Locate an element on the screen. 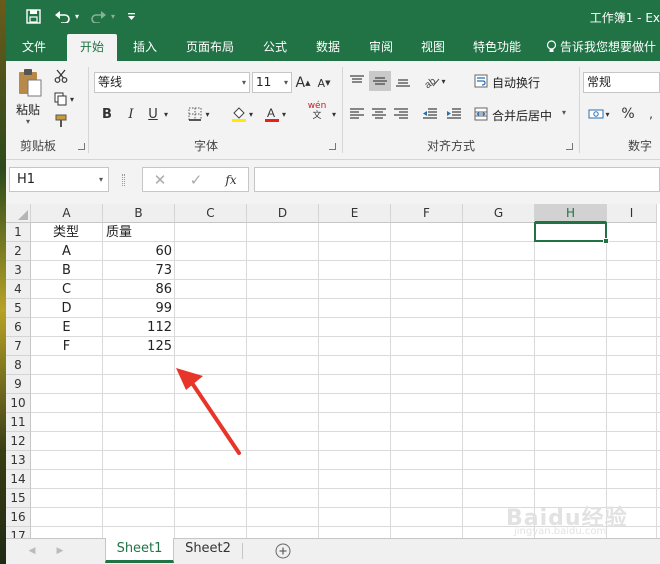 Image resolution: width=660 pixels, height=564 pixels. scroll-tabs-left-icon: ◀ is located at coordinates (32, 551).